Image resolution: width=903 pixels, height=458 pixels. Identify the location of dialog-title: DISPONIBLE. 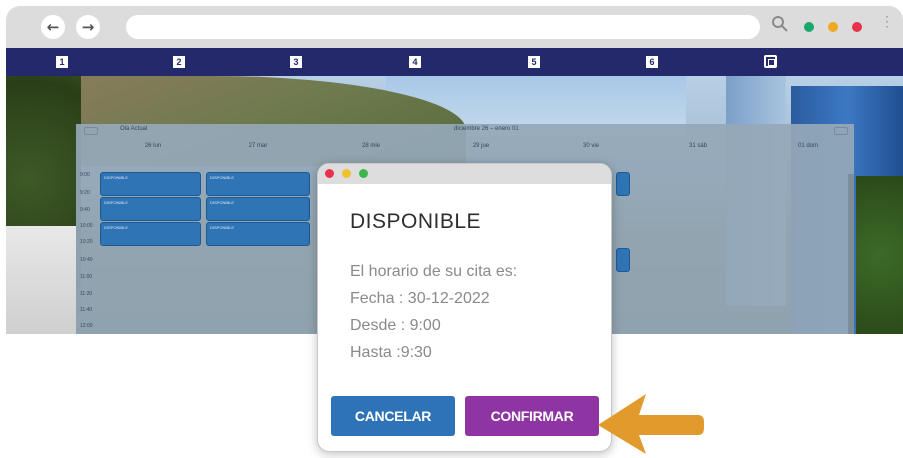
(416, 221).